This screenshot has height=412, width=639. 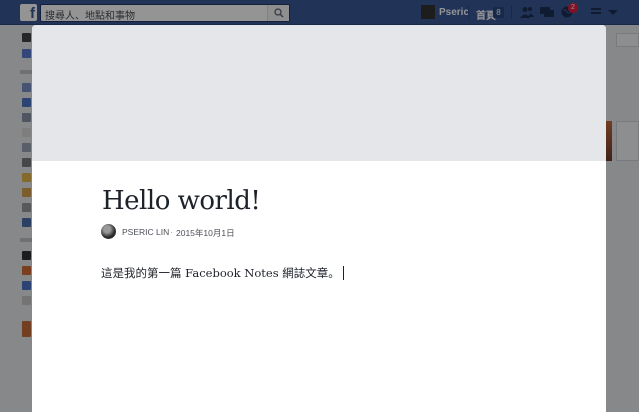 I want to click on note-body-editor: 這是我的第一篇 Facebook Notes 網誌文章。, so click(x=222, y=273).